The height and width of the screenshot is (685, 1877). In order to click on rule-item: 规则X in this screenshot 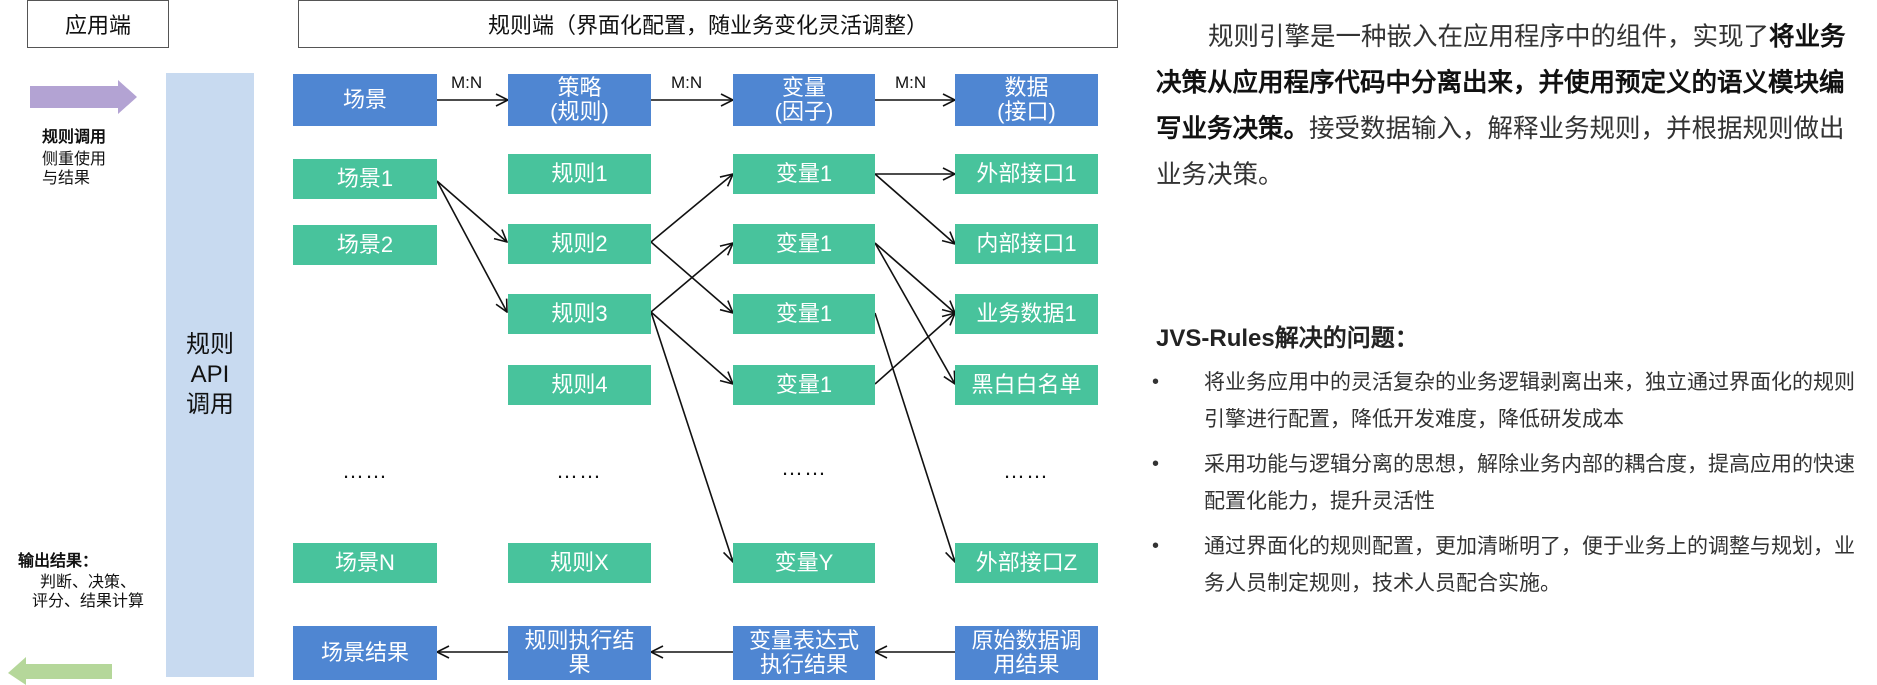, I will do `click(579, 563)`.